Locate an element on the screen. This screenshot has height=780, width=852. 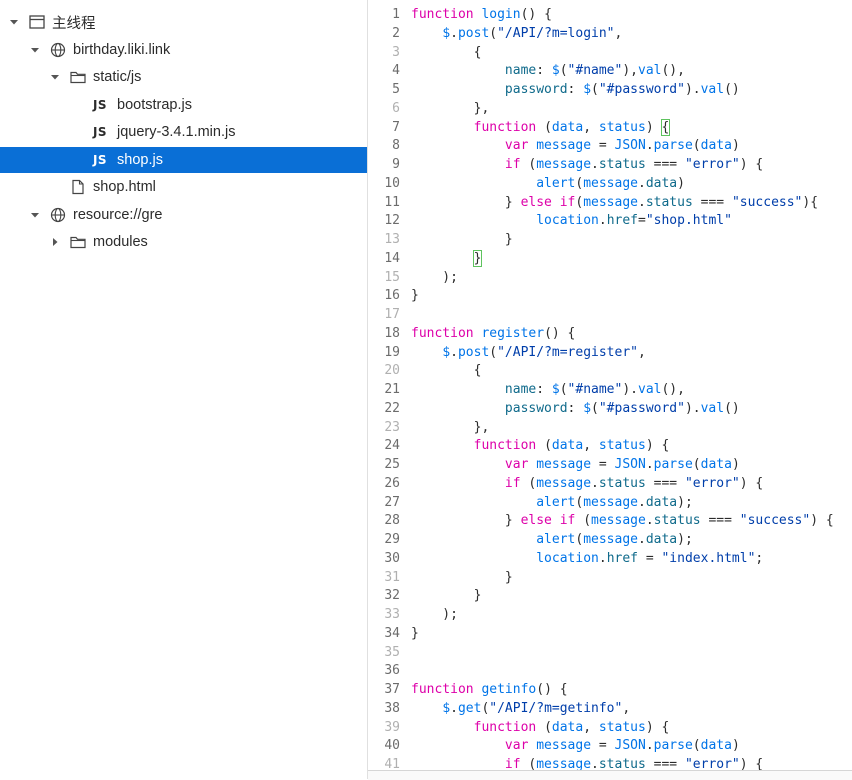
line-number: 38 is located at coordinates (389, 708).